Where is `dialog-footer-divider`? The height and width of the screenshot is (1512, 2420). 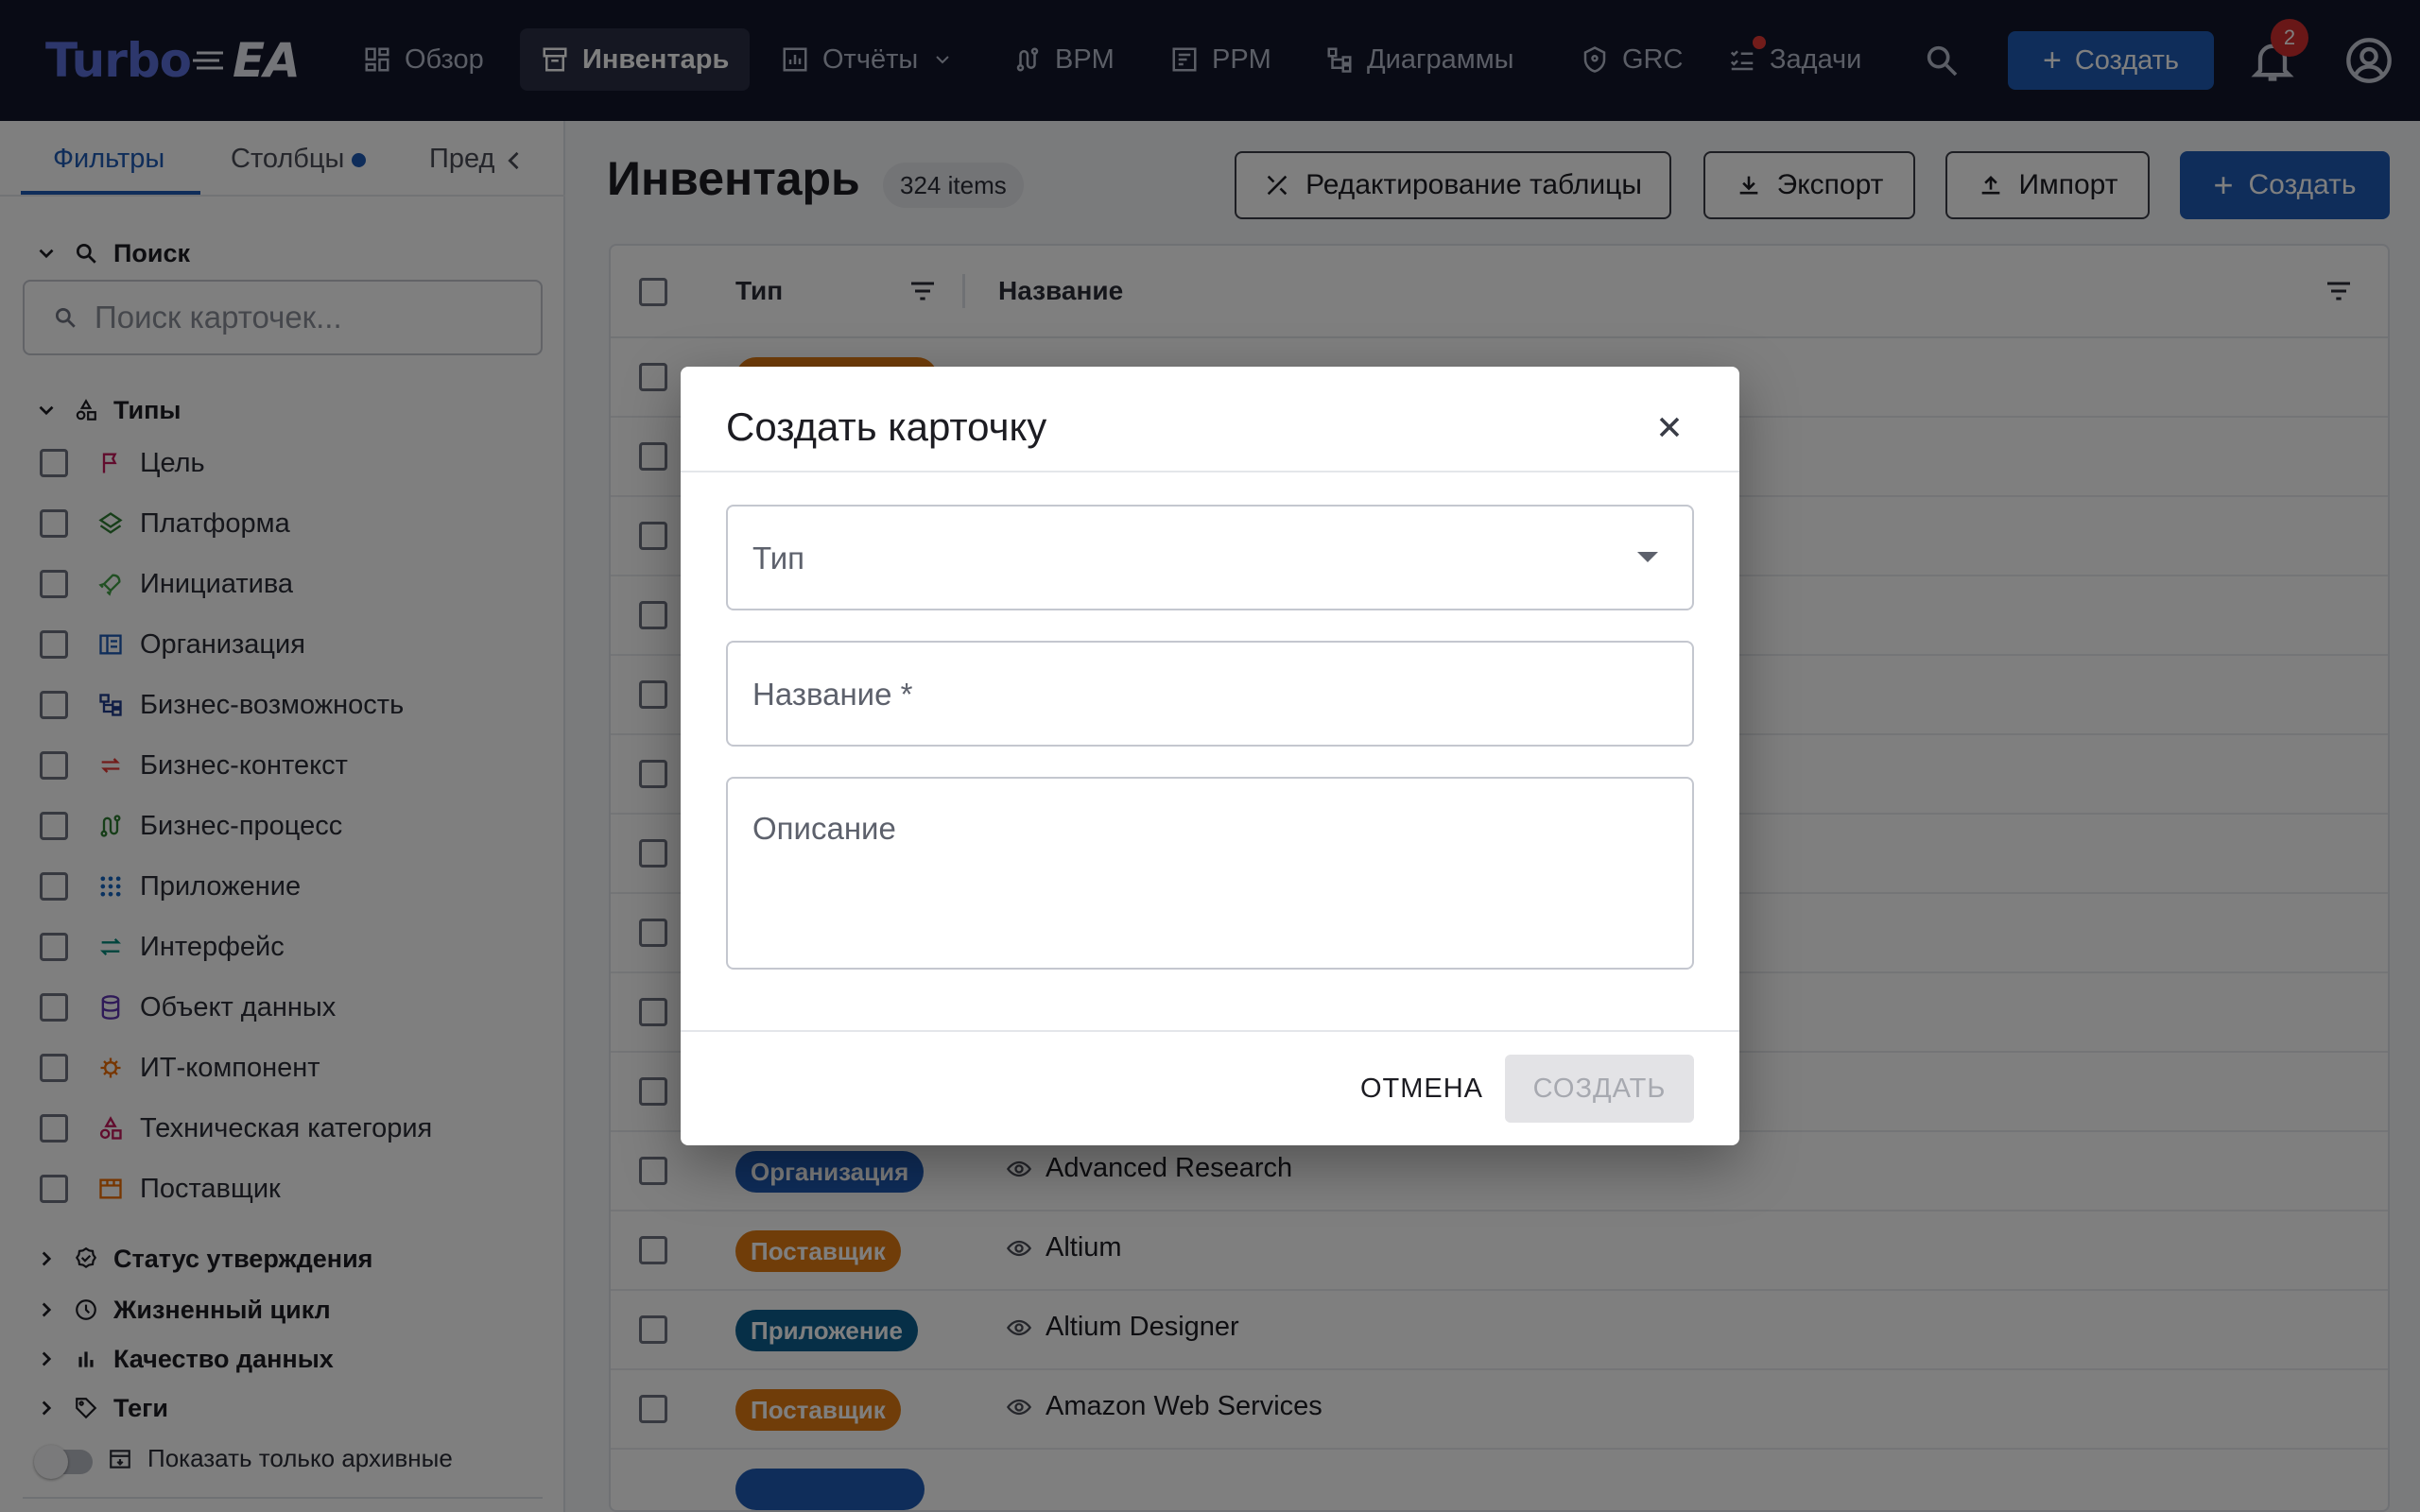 dialog-footer-divider is located at coordinates (1210, 1031).